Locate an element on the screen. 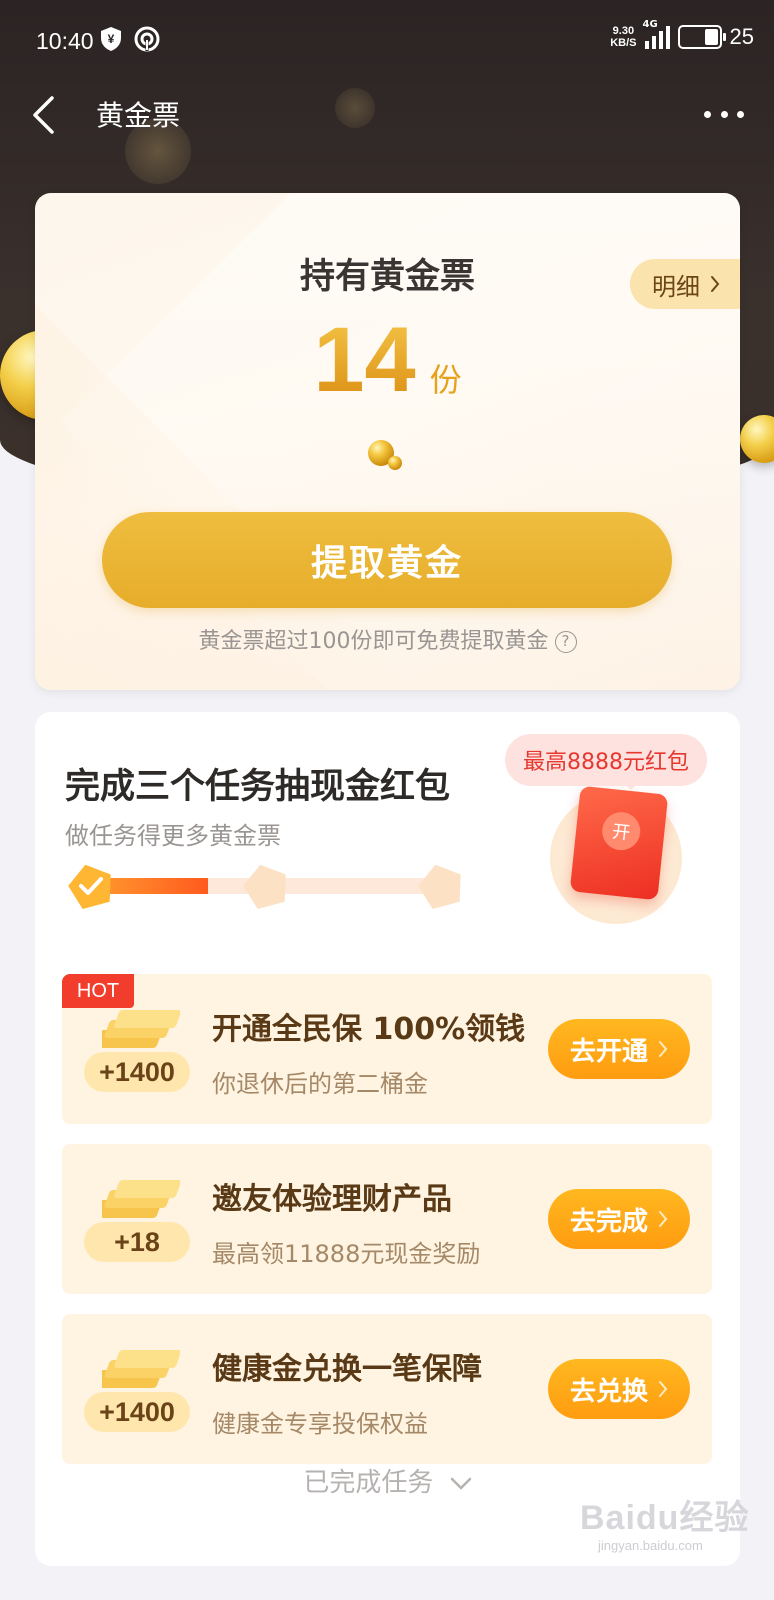 The image size is (774, 1600). shield-yen-icon: ¥ is located at coordinates (111, 39).